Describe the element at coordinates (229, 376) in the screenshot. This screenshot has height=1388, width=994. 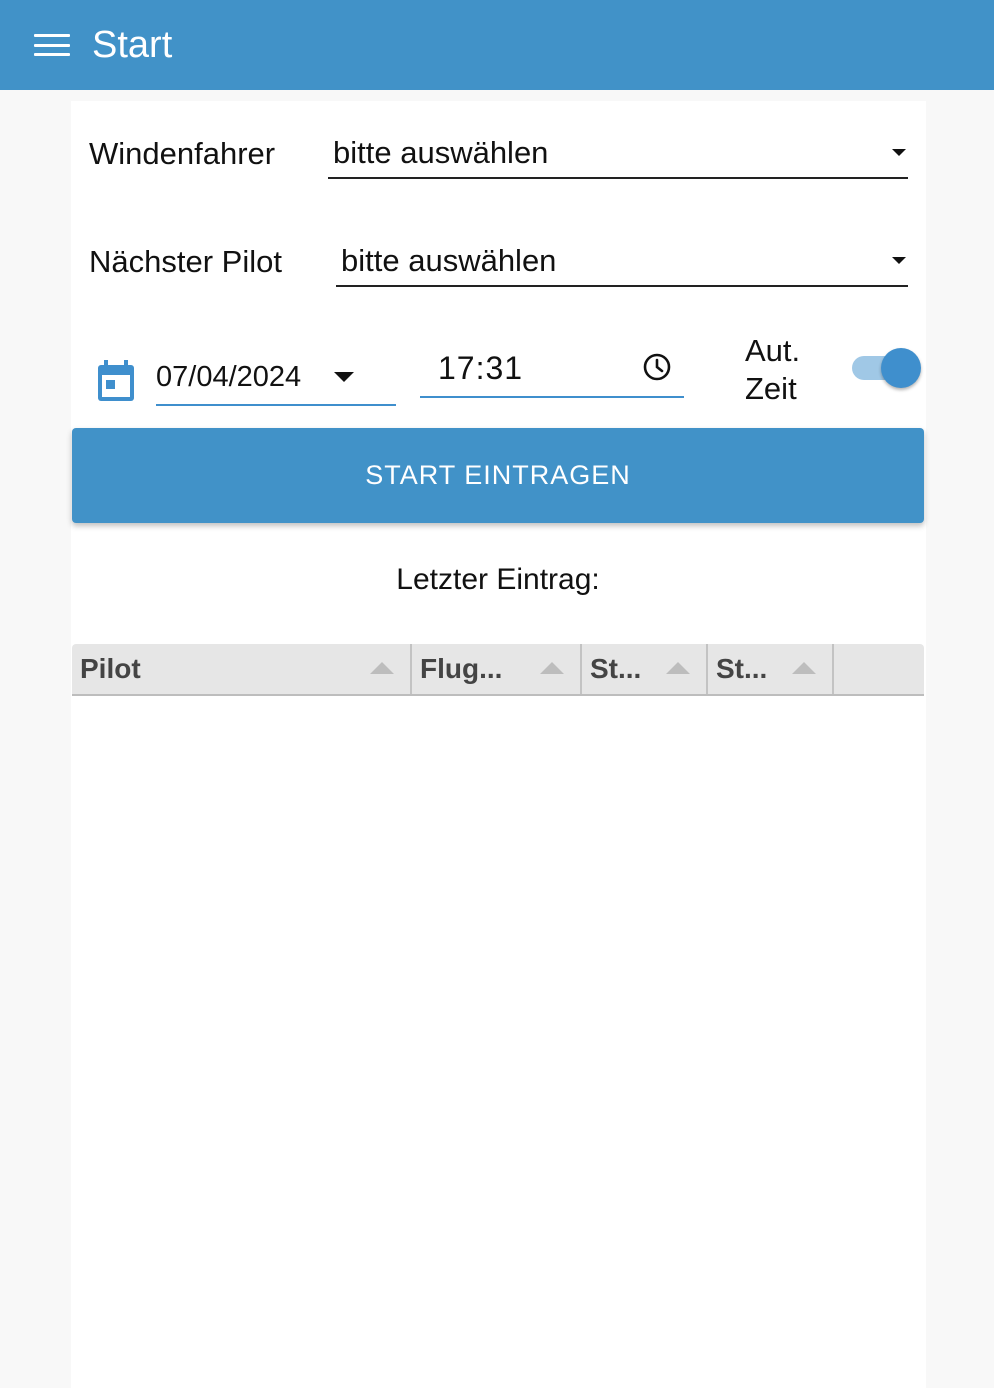
I see `date-value: 07/04/2024` at that location.